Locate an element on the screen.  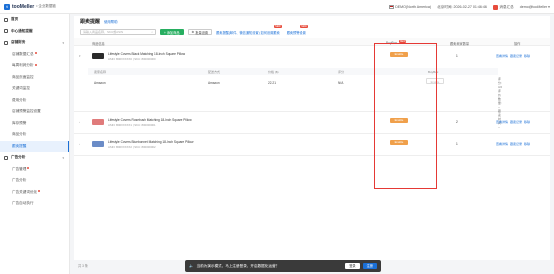
sidebar-item: 每周利润分析 is located at coordinates (34, 66).